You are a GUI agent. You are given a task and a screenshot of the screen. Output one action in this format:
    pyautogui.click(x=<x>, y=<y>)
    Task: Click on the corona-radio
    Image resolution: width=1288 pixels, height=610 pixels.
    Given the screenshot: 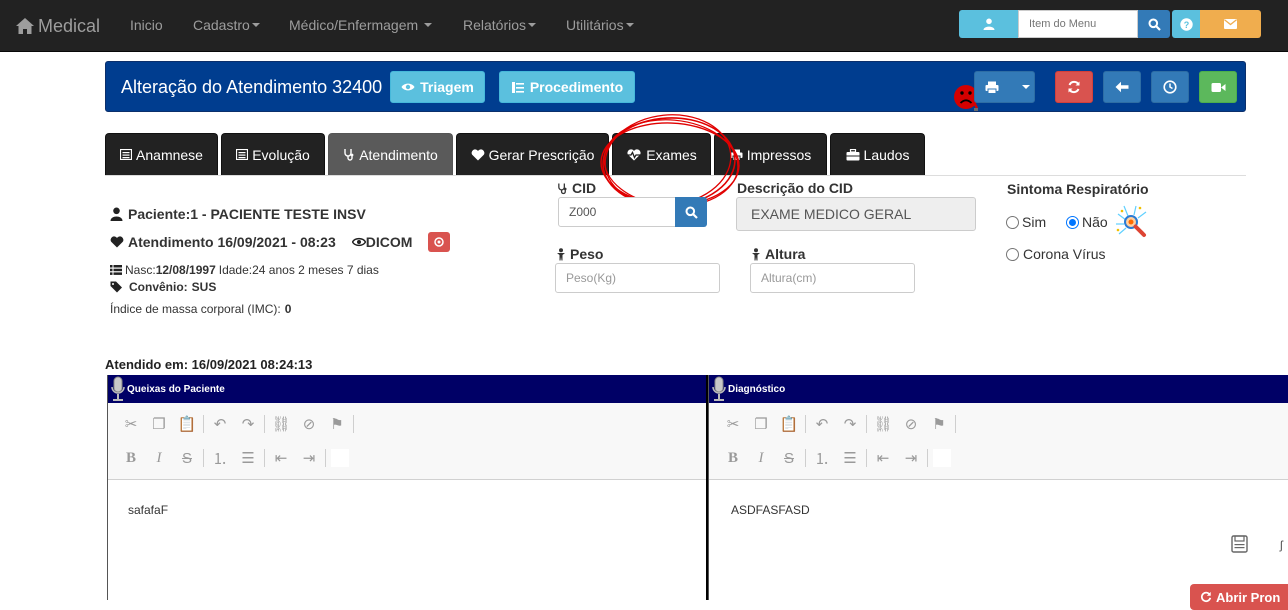 What is the action you would take?
    pyautogui.click(x=1012, y=254)
    